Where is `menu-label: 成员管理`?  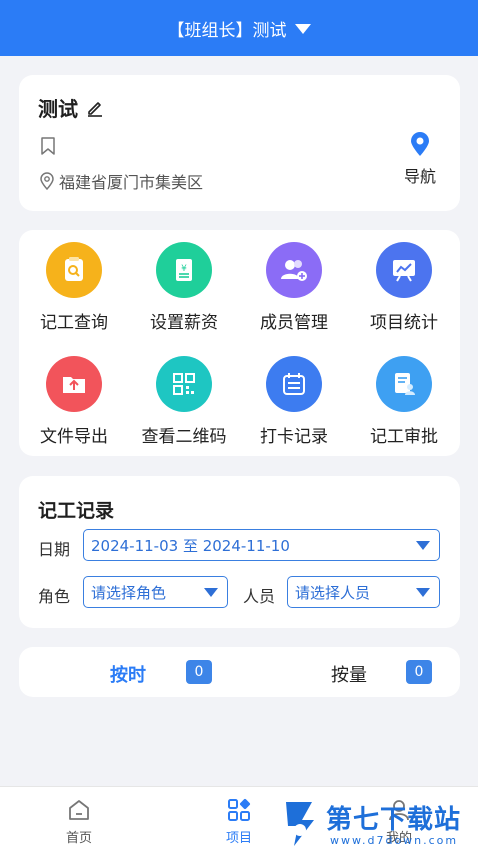 menu-label: 成员管理 is located at coordinates (294, 323).